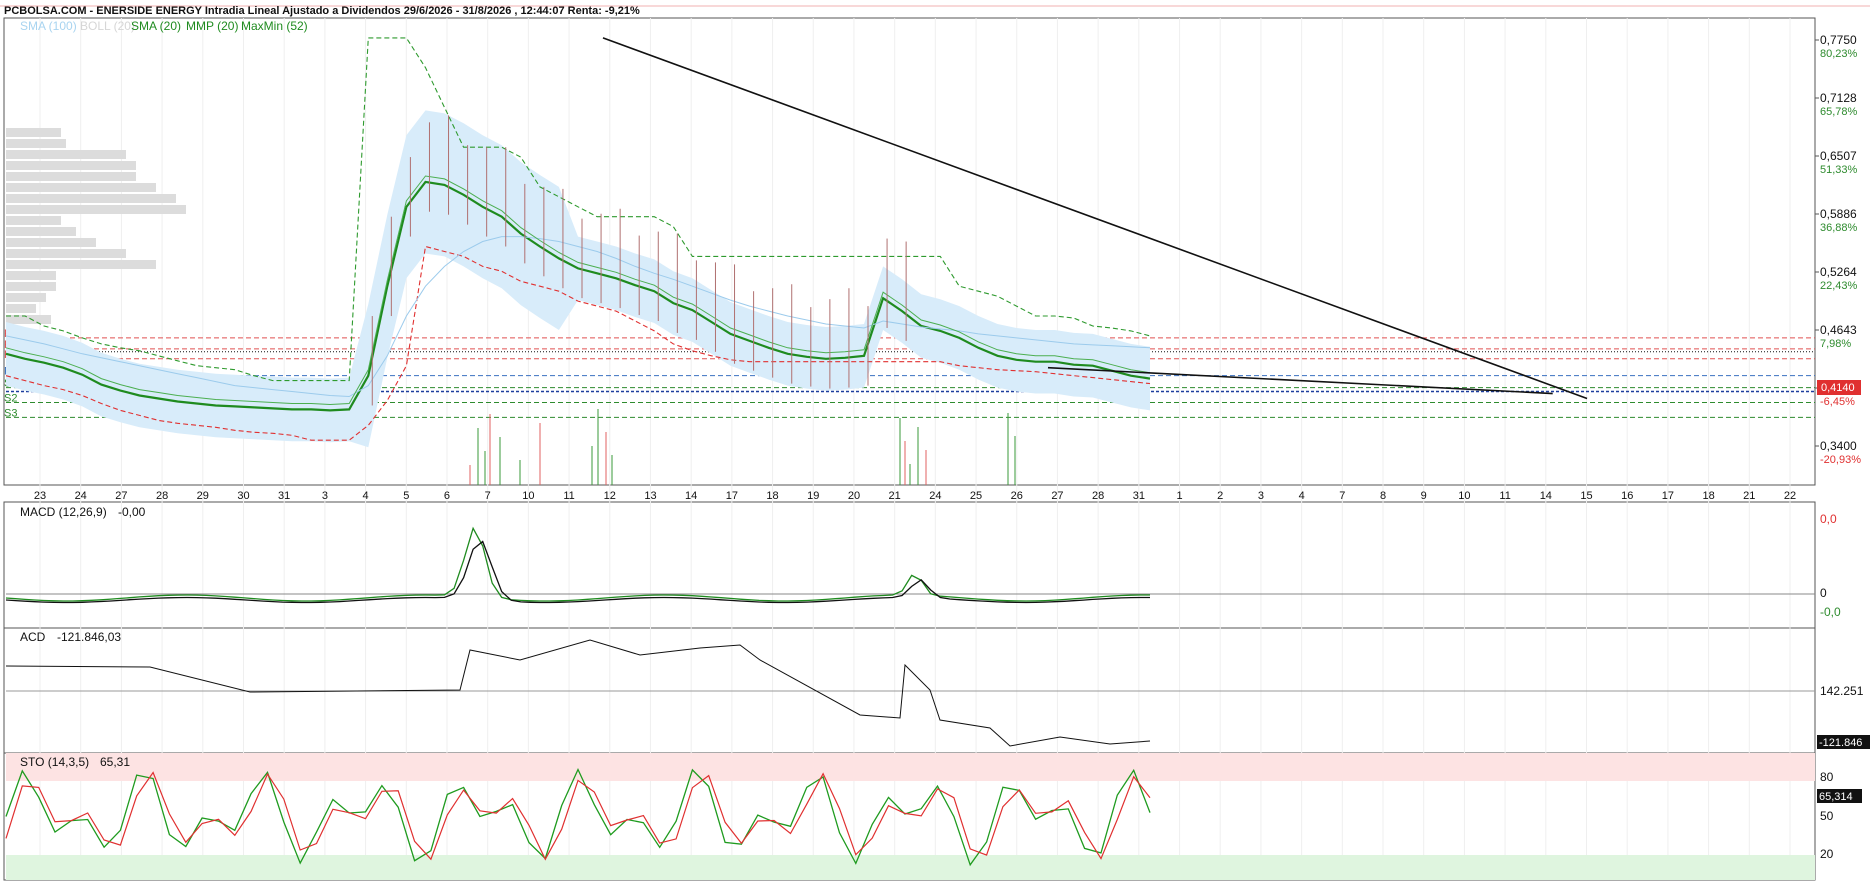 The width and height of the screenshot is (1870, 883). Describe the element at coordinates (156, 26) in the screenshot. I see `legend-sma20: SMA (20)` at that location.